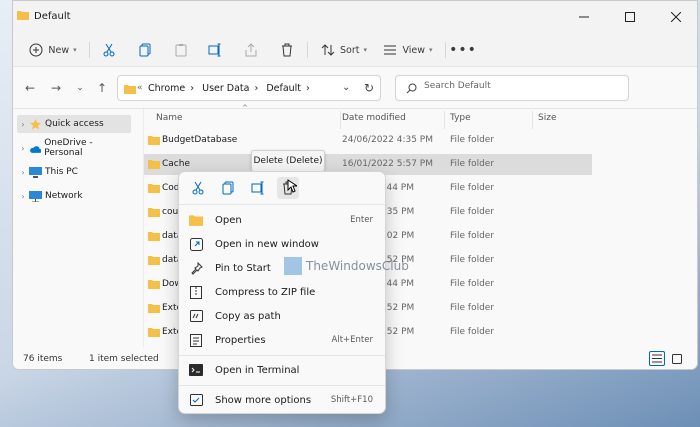 The height and width of the screenshot is (427, 700). I want to click on plus-circle-icon, so click(36, 50).